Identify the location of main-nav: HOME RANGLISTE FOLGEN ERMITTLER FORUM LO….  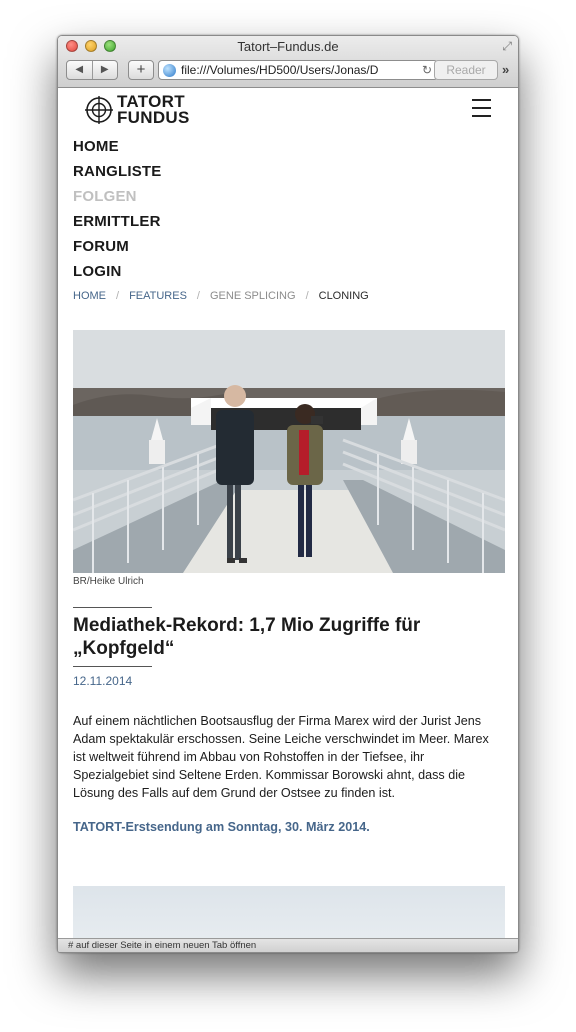
(117, 212).